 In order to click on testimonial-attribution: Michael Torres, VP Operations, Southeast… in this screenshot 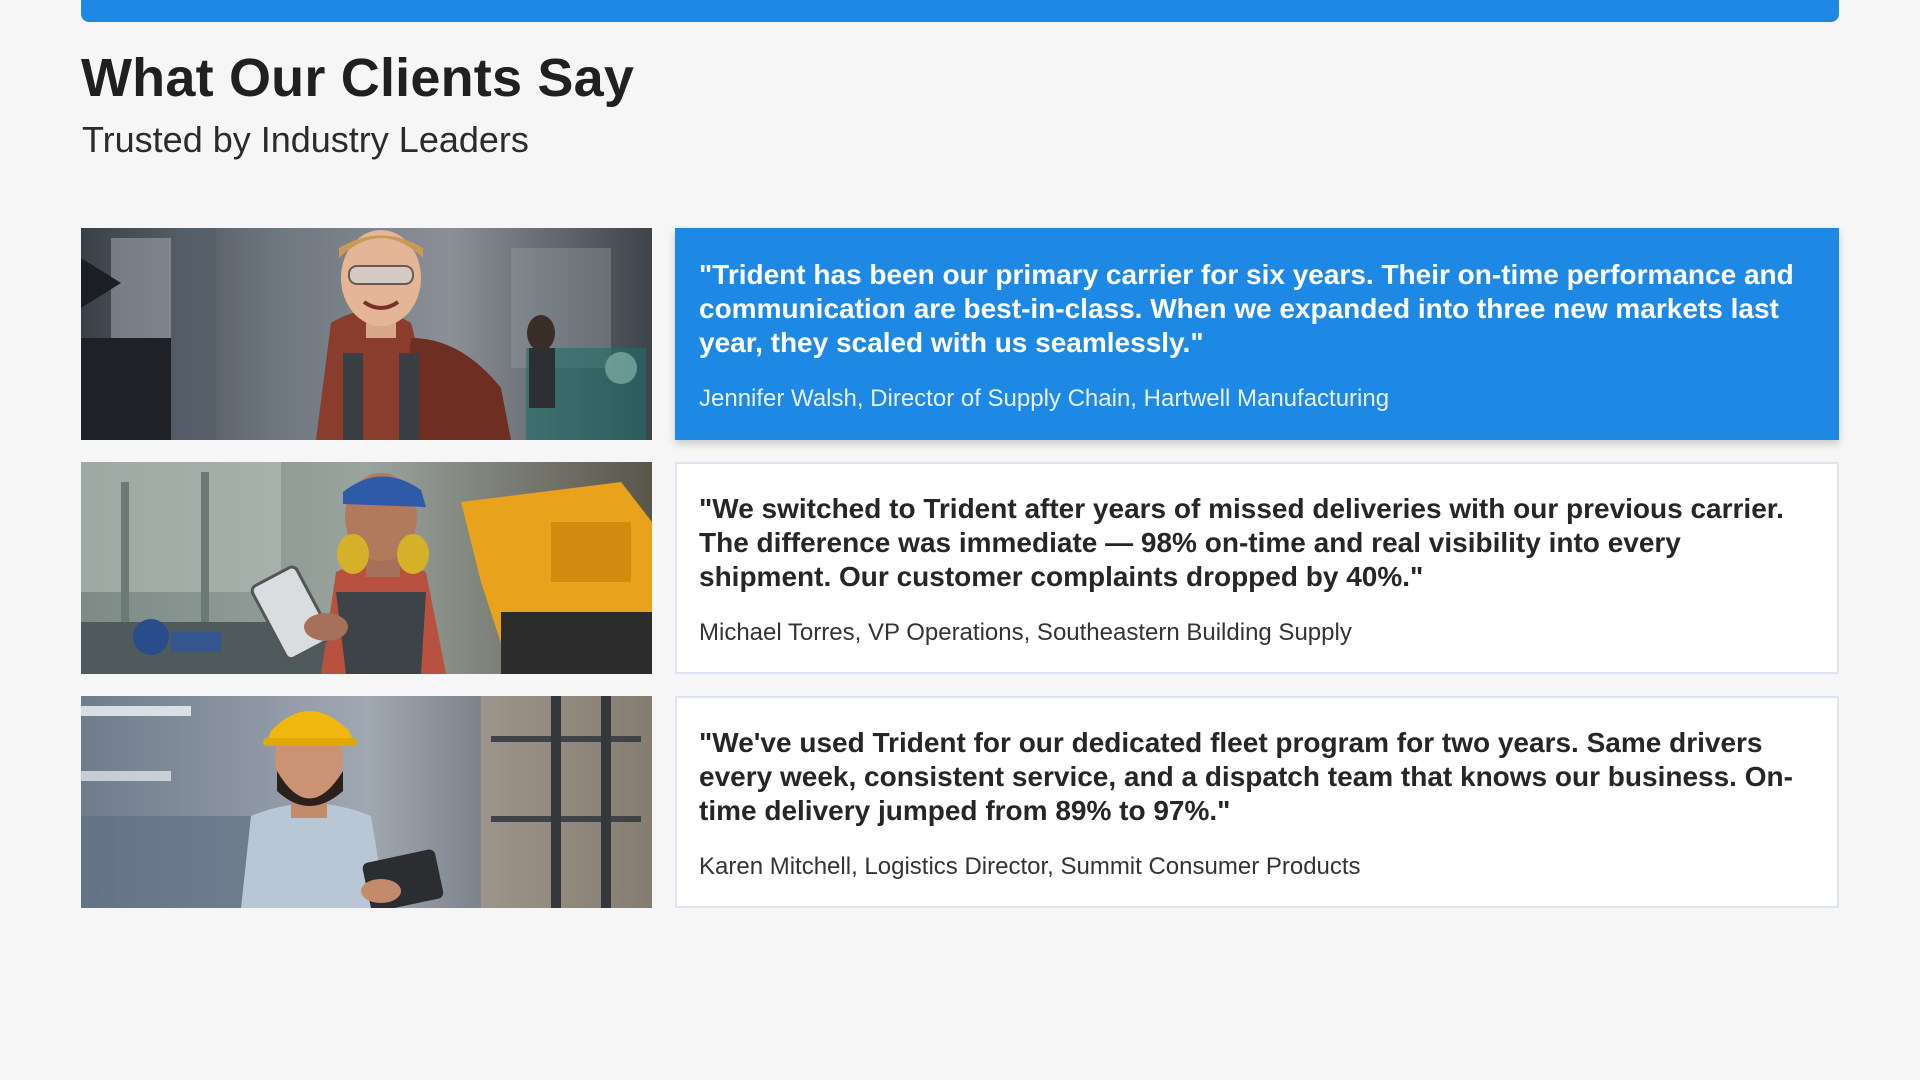, I will do `click(1025, 632)`.